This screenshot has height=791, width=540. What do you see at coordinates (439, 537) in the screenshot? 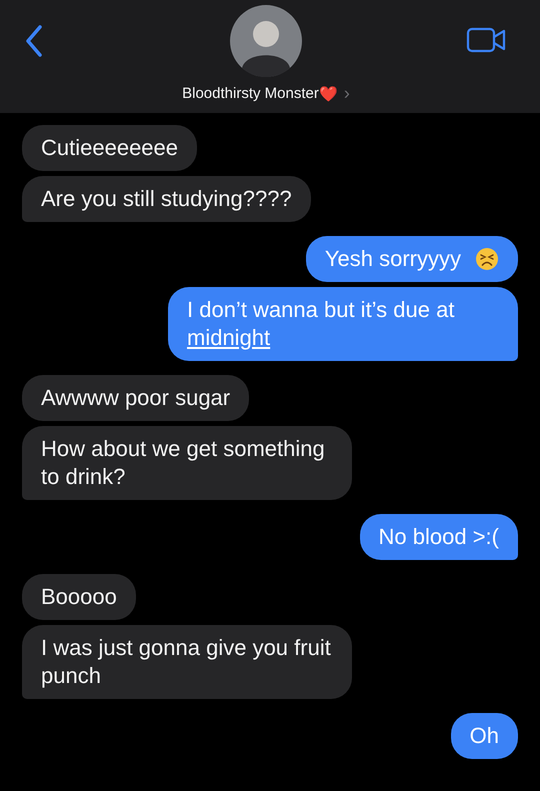
I see `message-bubble: No blood >:(` at bounding box center [439, 537].